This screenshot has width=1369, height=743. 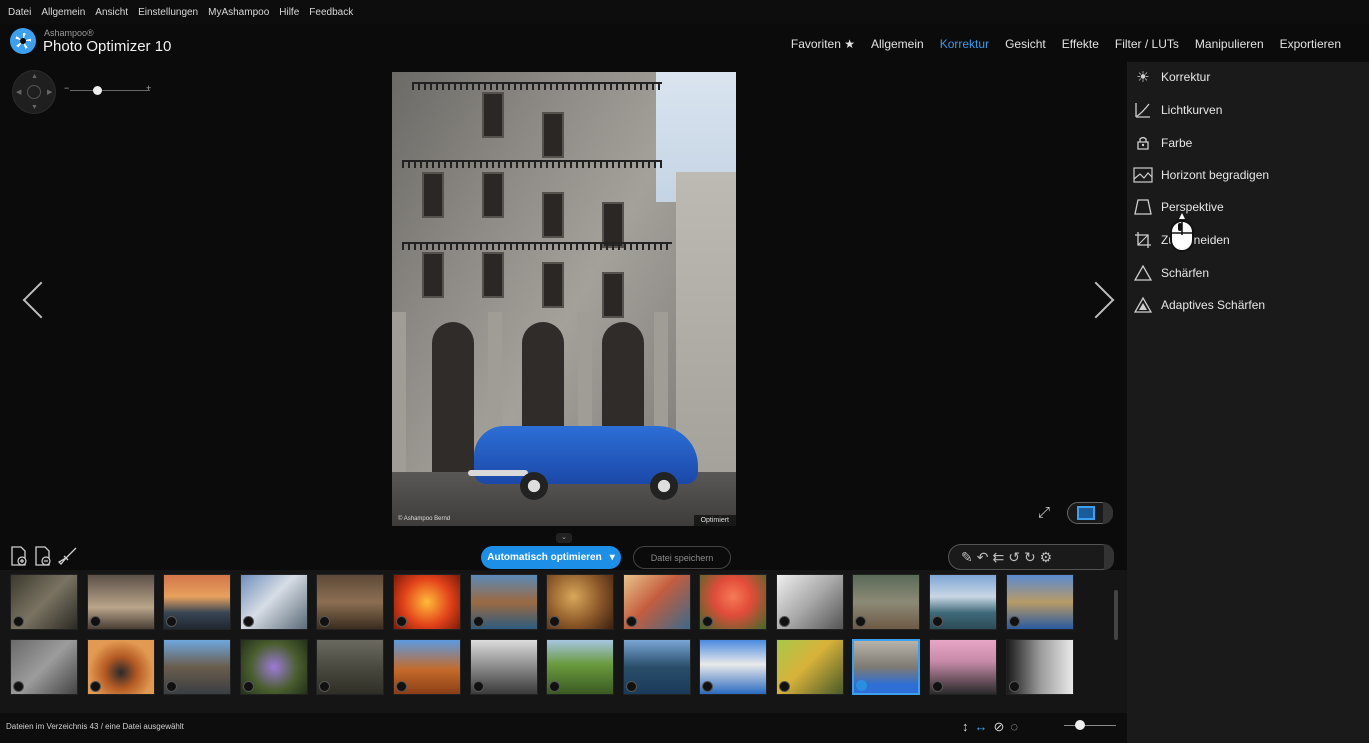 What do you see at coordinates (111, 12) in the screenshot?
I see `menu-ansicht: Ansicht` at bounding box center [111, 12].